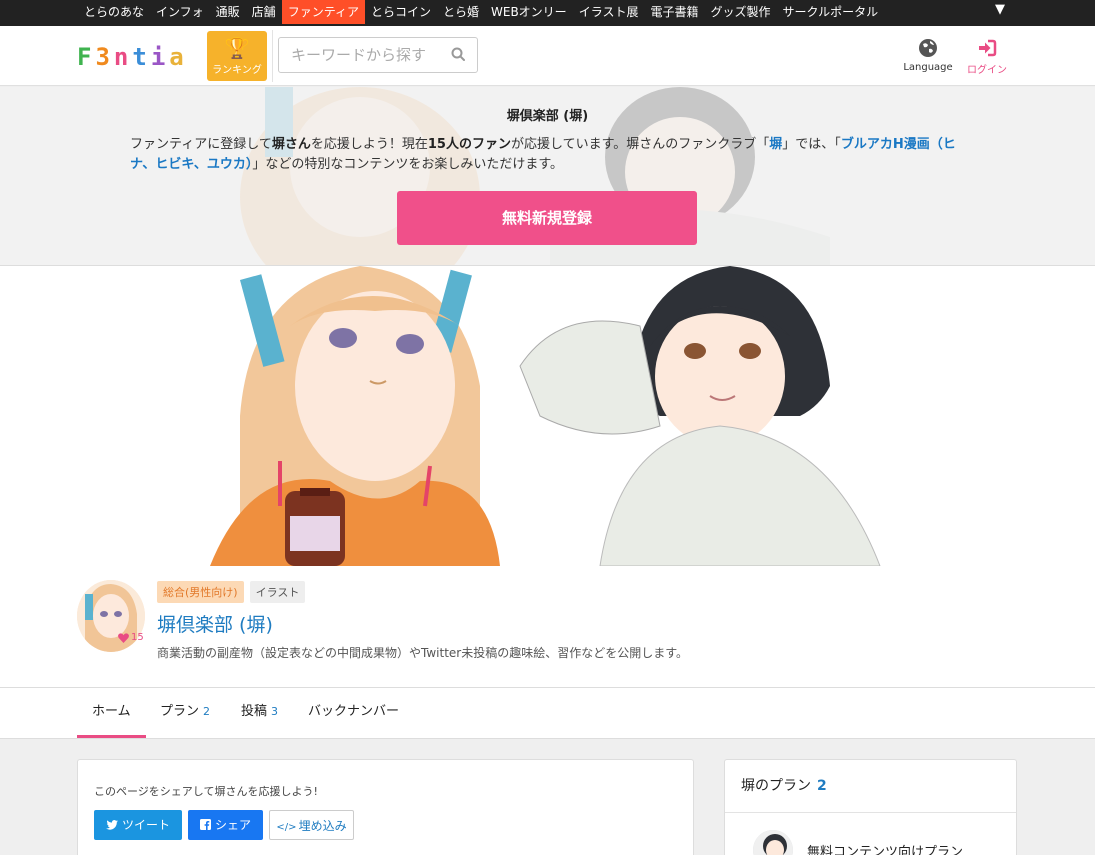 This screenshot has width=1095, height=855. What do you see at coordinates (286, 827) in the screenshot?
I see `code-icon: </>` at bounding box center [286, 827].